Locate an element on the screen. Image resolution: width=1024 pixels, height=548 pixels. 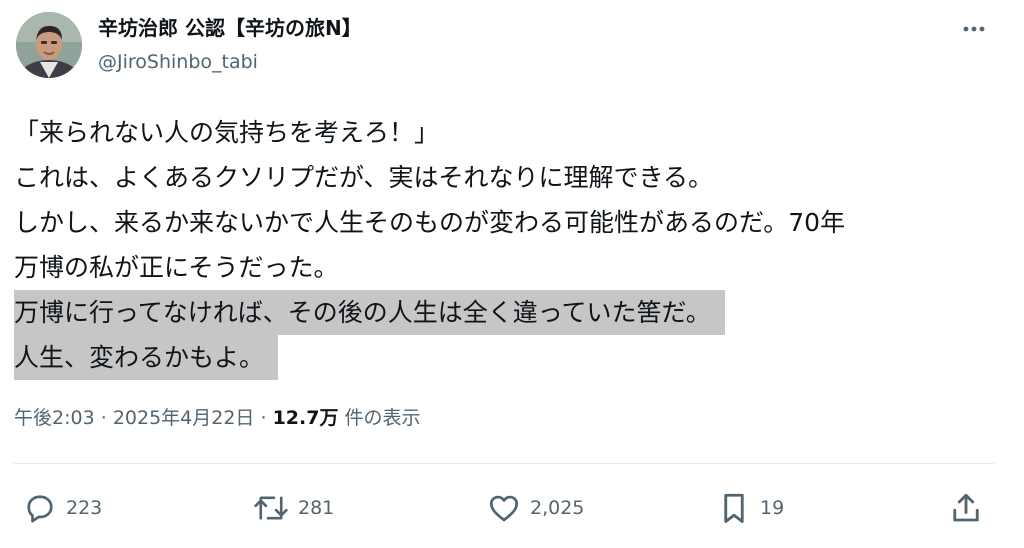
views-label: 件の表示 is located at coordinates (382, 418).